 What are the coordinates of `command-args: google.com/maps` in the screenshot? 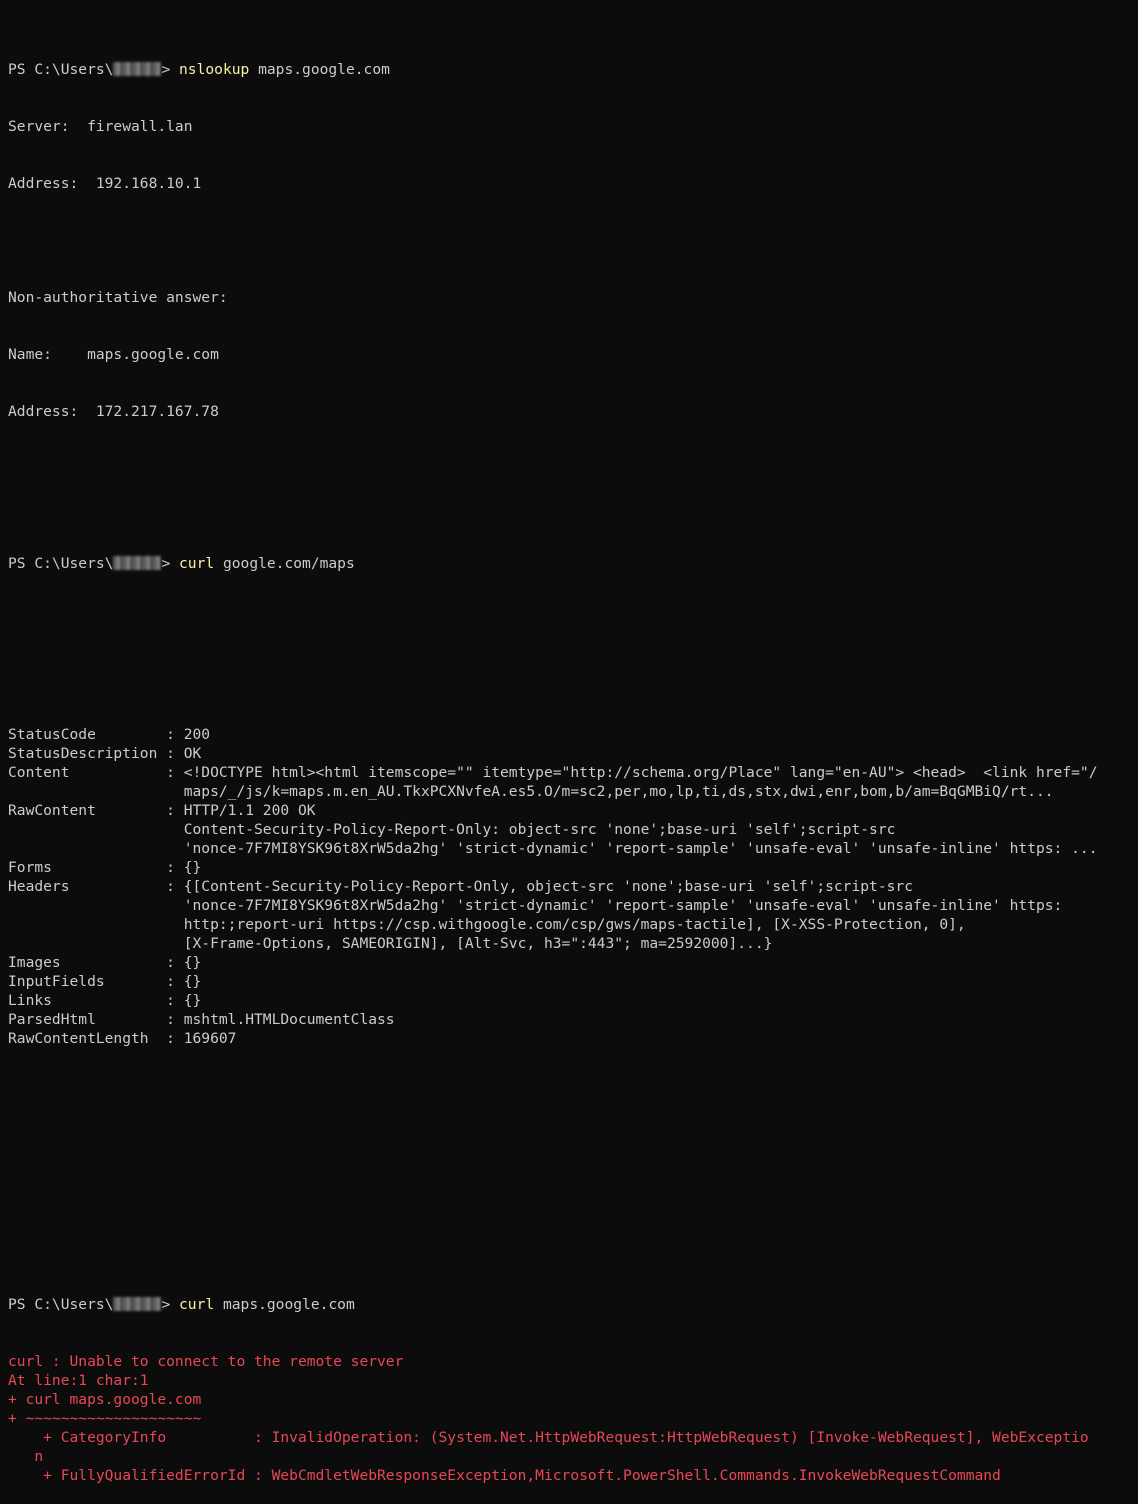 It's located at (284, 563).